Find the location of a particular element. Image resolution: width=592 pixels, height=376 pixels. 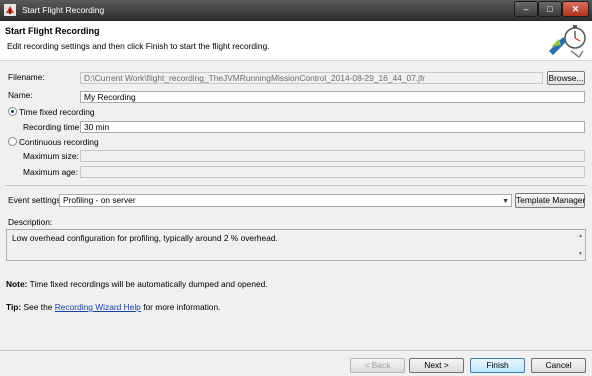

continuous-label: Continuous recording is located at coordinates (59, 142).